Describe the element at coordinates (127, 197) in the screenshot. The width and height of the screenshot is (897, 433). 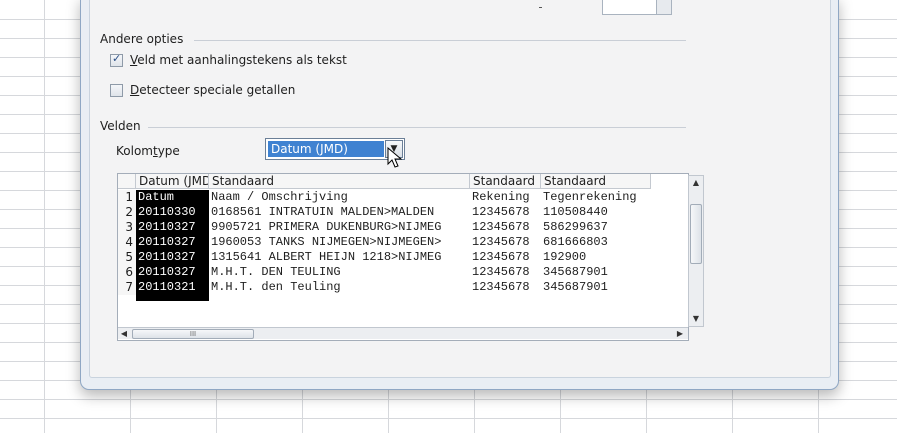
I see `row-number: 1` at that location.